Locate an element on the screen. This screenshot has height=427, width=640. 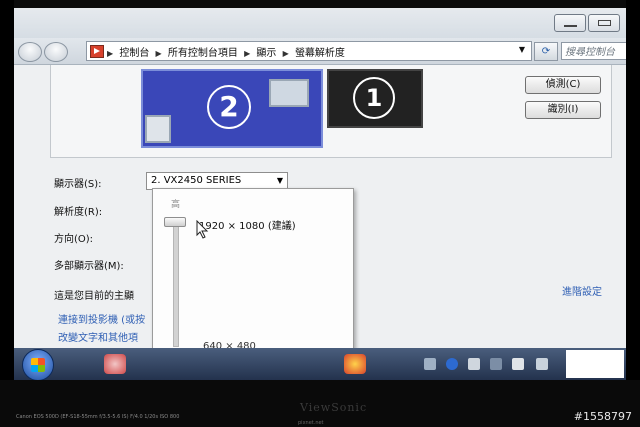
high-label: 高 is located at coordinates (176, 205).